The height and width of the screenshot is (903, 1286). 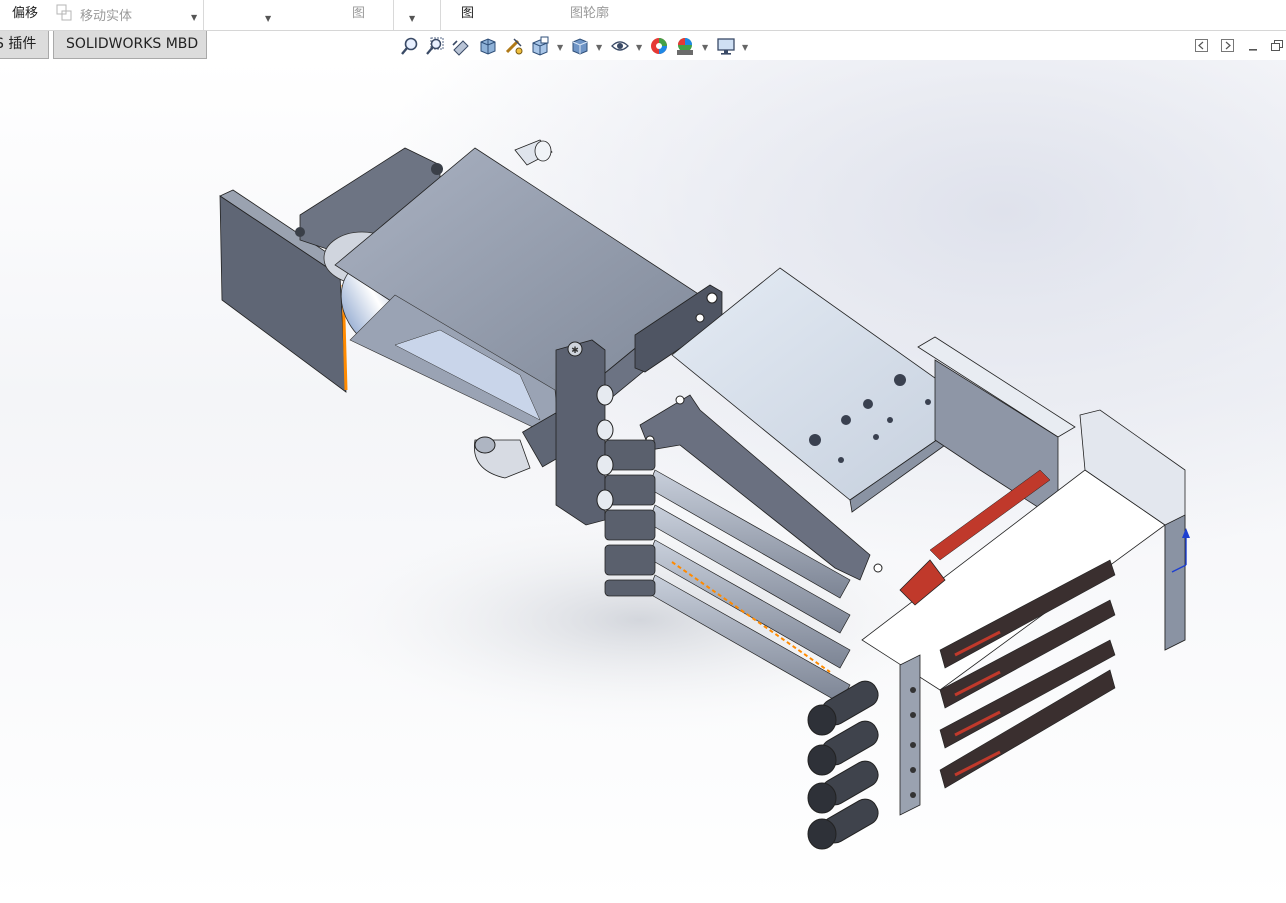 I want to click on hide-show-items-icon, so click(x=620, y=46).